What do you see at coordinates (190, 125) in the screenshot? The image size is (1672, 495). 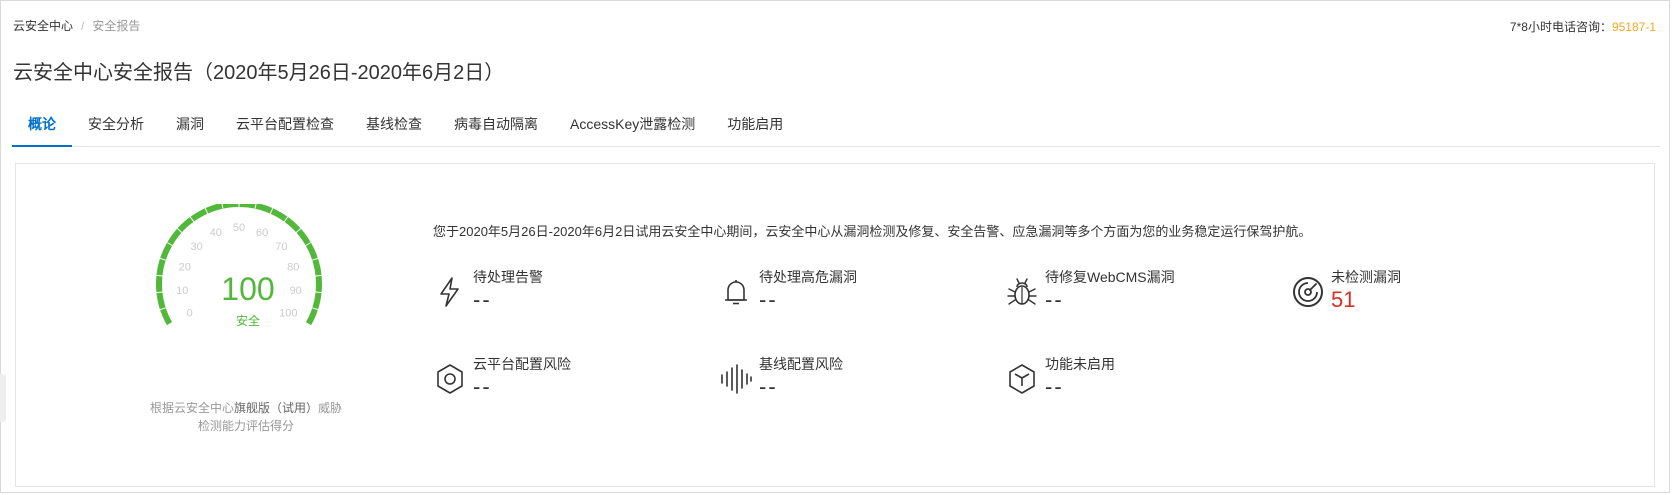 I see `tab-vulnerabilities: 漏洞` at bounding box center [190, 125].